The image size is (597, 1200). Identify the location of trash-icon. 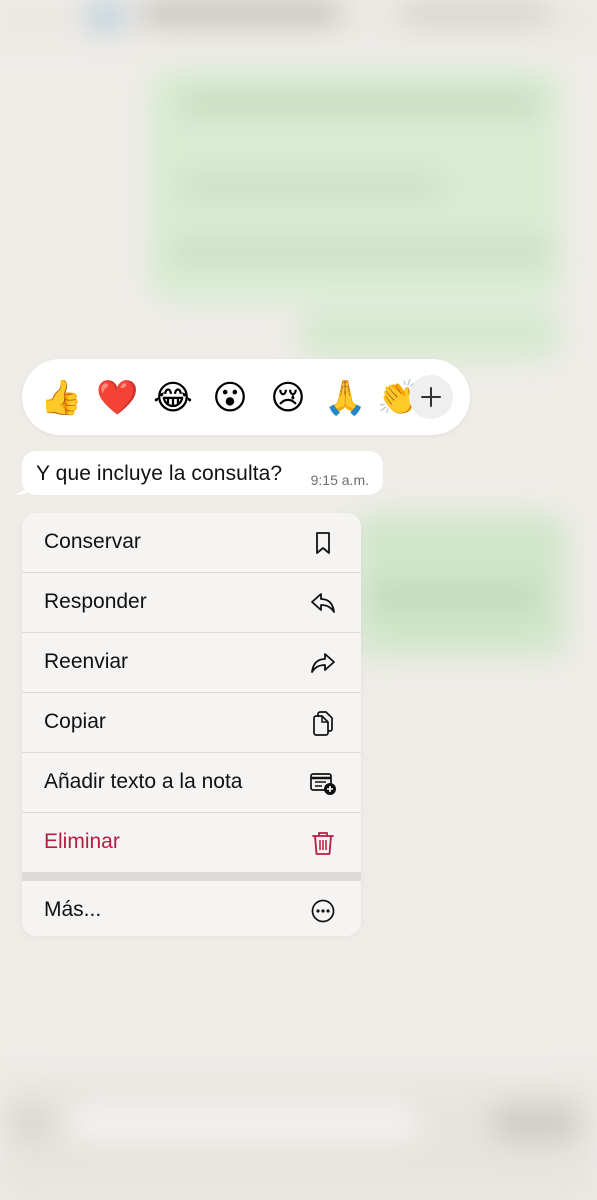
(323, 843).